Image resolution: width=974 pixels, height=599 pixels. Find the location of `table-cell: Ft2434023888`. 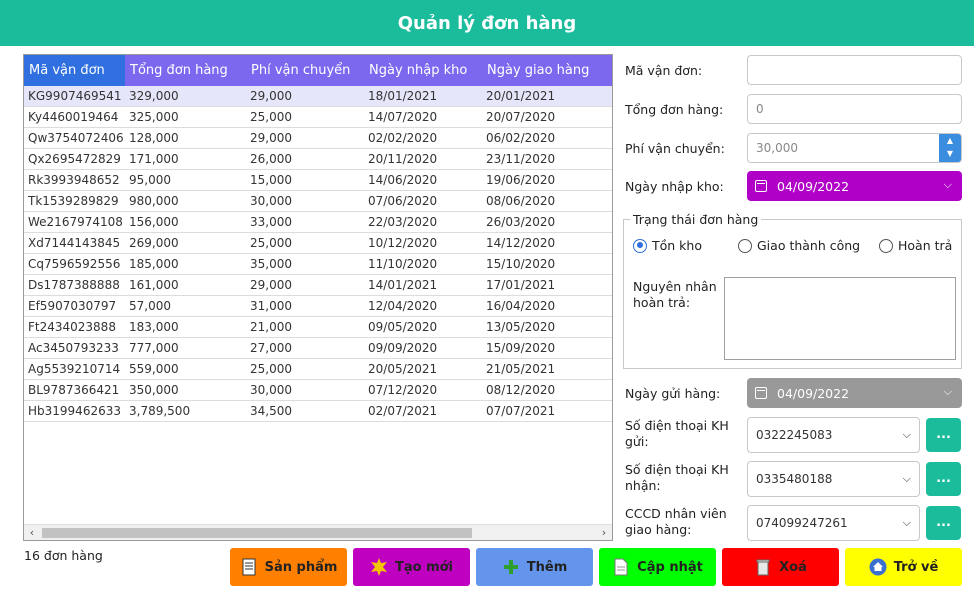

table-cell: Ft2434023888 is located at coordinates (72, 327).